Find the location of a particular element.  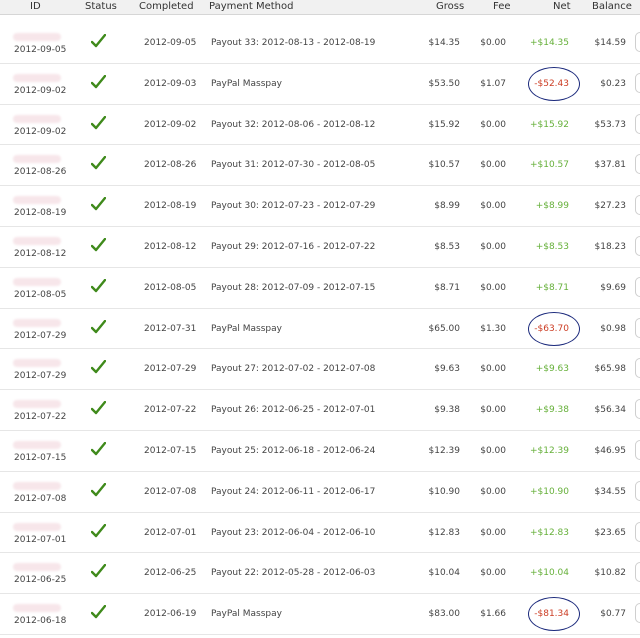

balance-amount: $9.69 is located at coordinates (613, 287).